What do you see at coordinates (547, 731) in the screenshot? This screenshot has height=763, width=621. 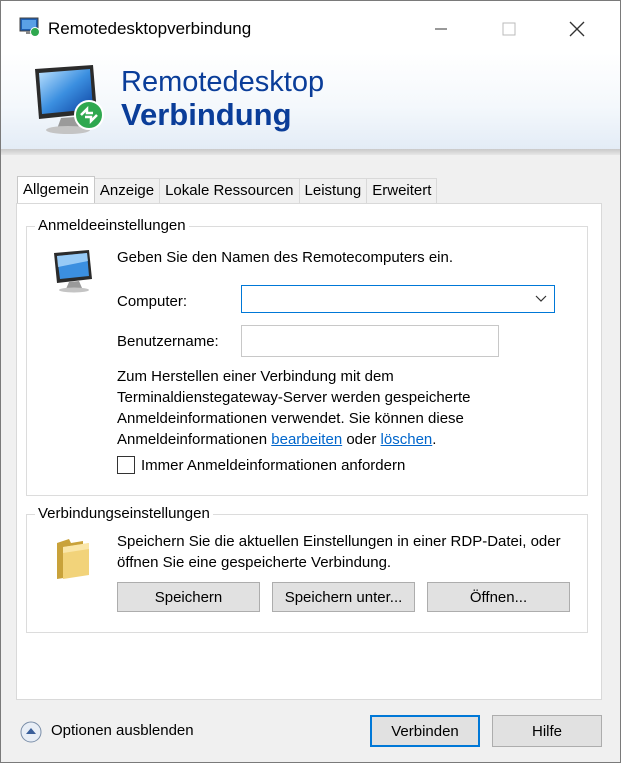 I see `help-button: Hilfe` at bounding box center [547, 731].